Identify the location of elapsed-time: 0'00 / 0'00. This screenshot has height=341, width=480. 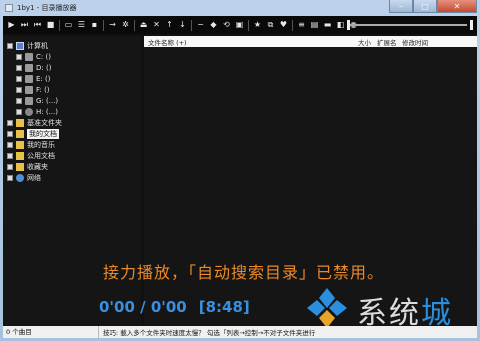
(143, 307).